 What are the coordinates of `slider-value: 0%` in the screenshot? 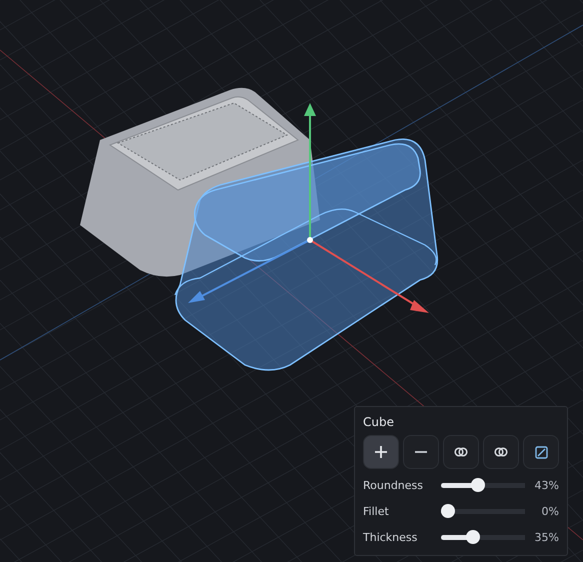 It's located at (549, 511).